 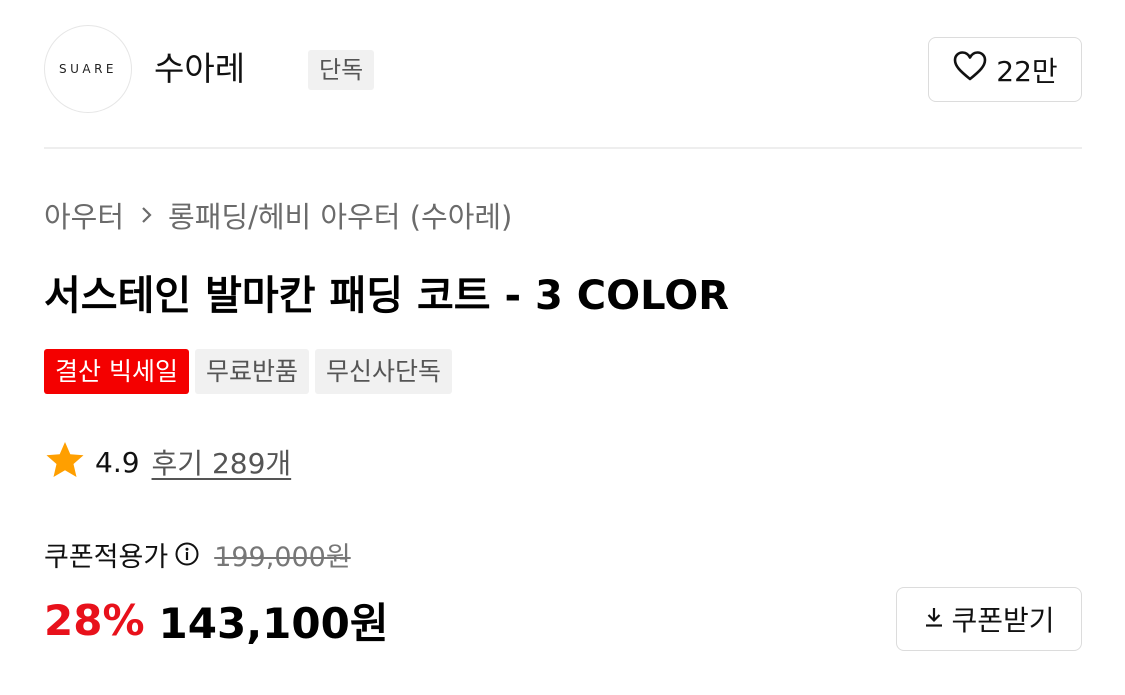 I want to click on like-count: 22만, so click(x=1027, y=71).